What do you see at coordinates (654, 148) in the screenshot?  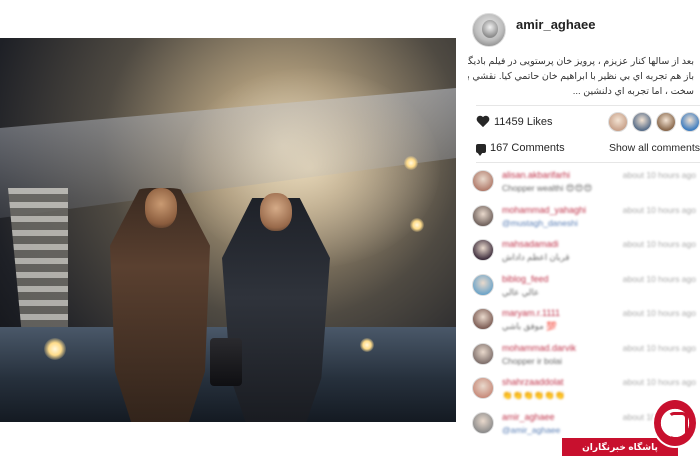 I see `show-all-comments-link: Show all comments` at bounding box center [654, 148].